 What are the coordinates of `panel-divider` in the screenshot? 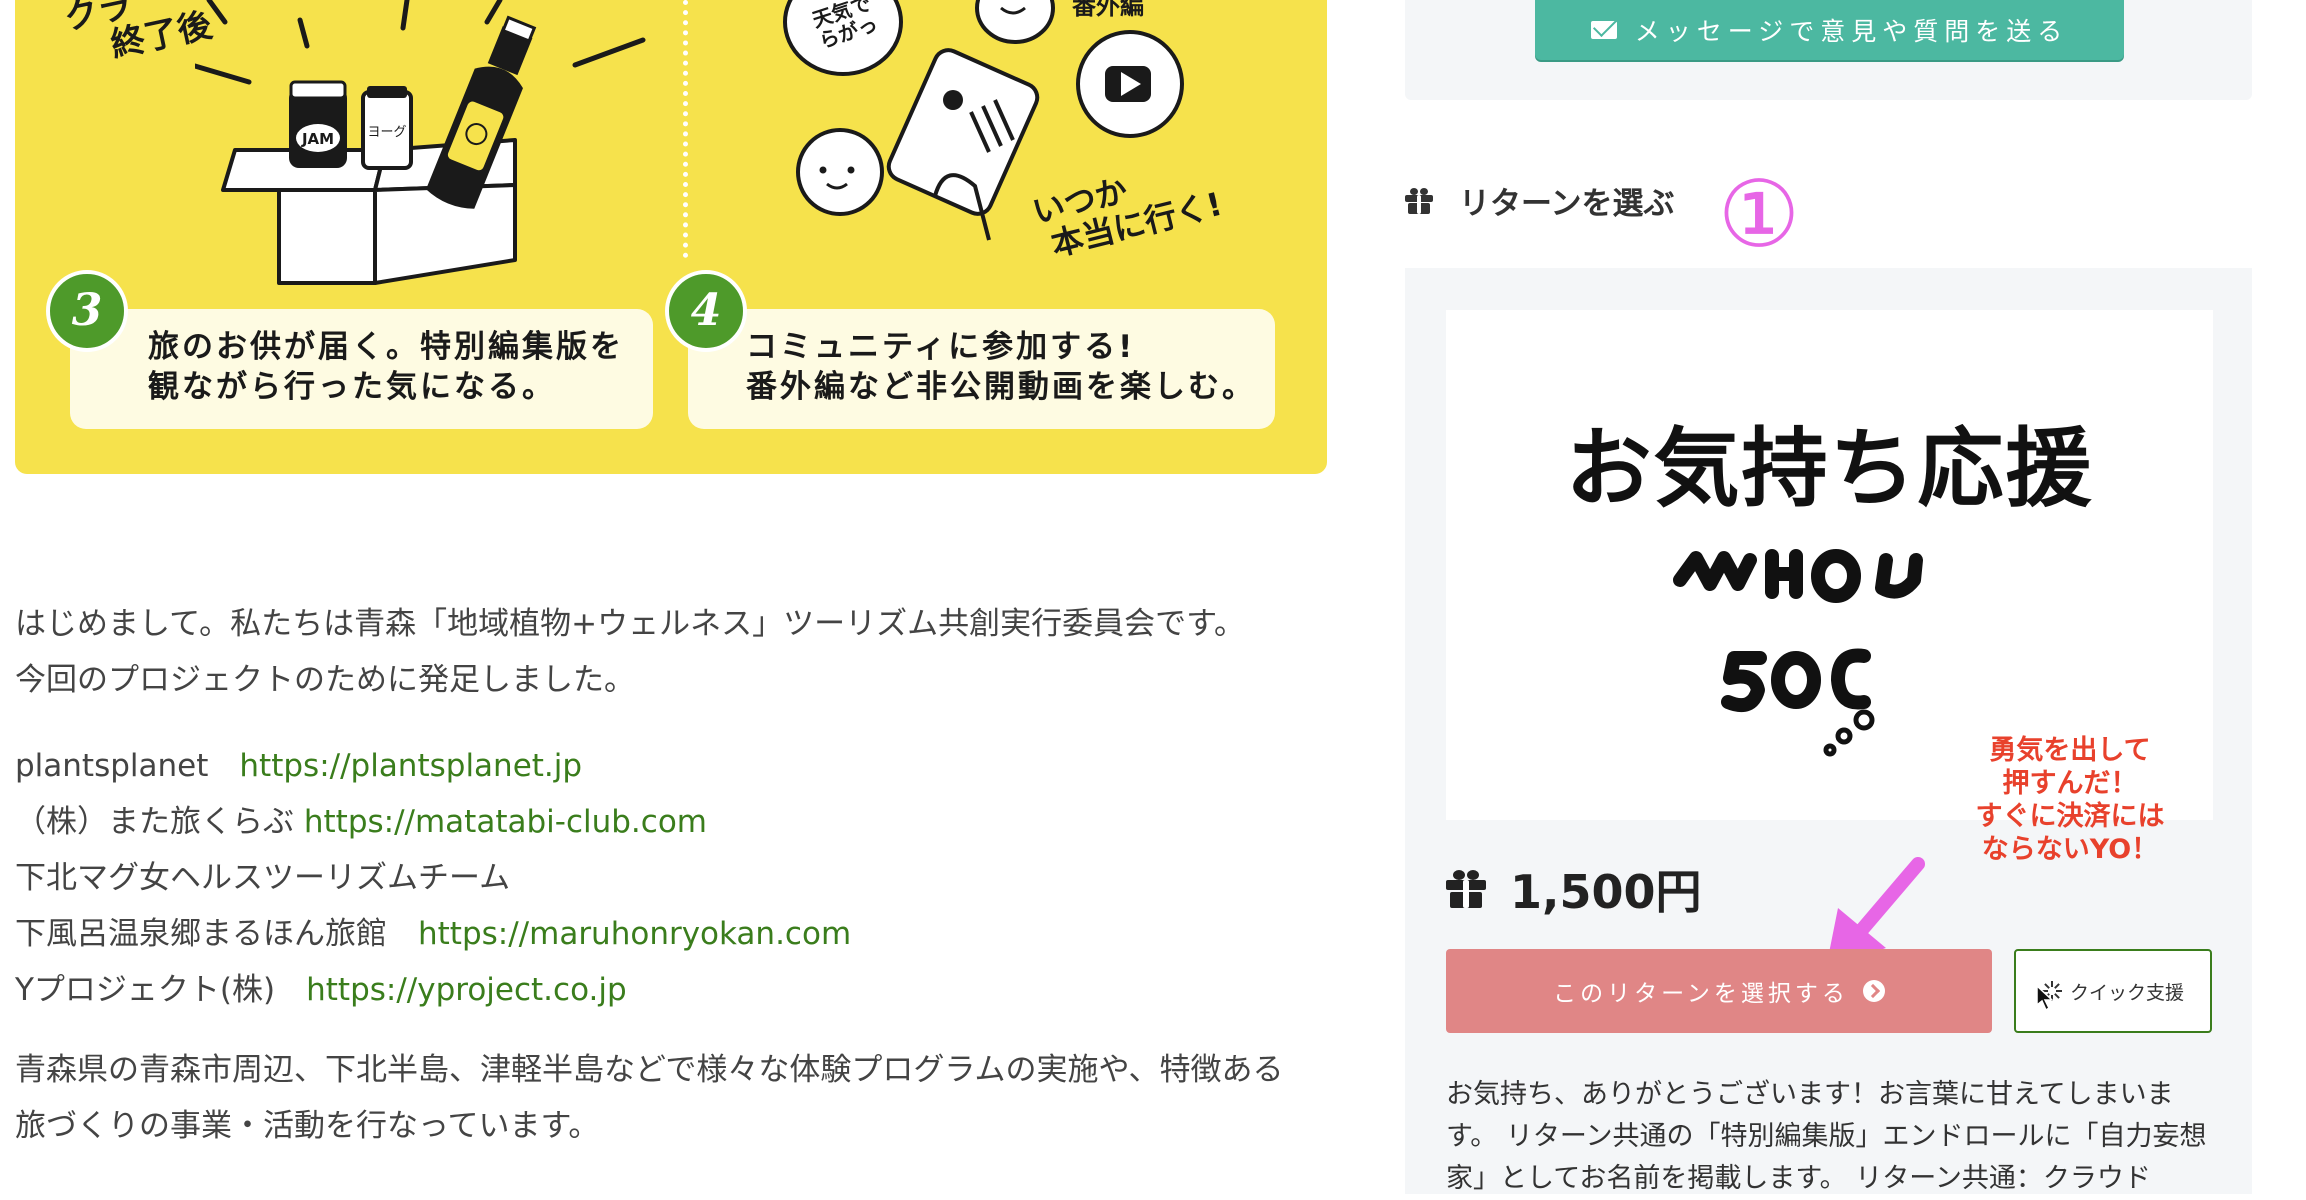 It's located at (685, 129).